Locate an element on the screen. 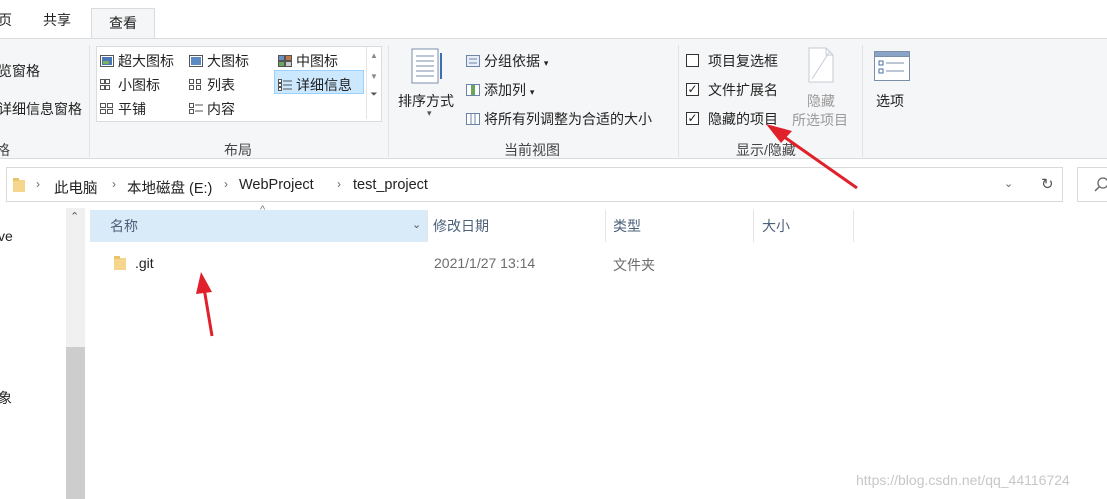 This screenshot has height=499, width=1107. annotation-arrow-hidden-items is located at coordinates (812, 157).